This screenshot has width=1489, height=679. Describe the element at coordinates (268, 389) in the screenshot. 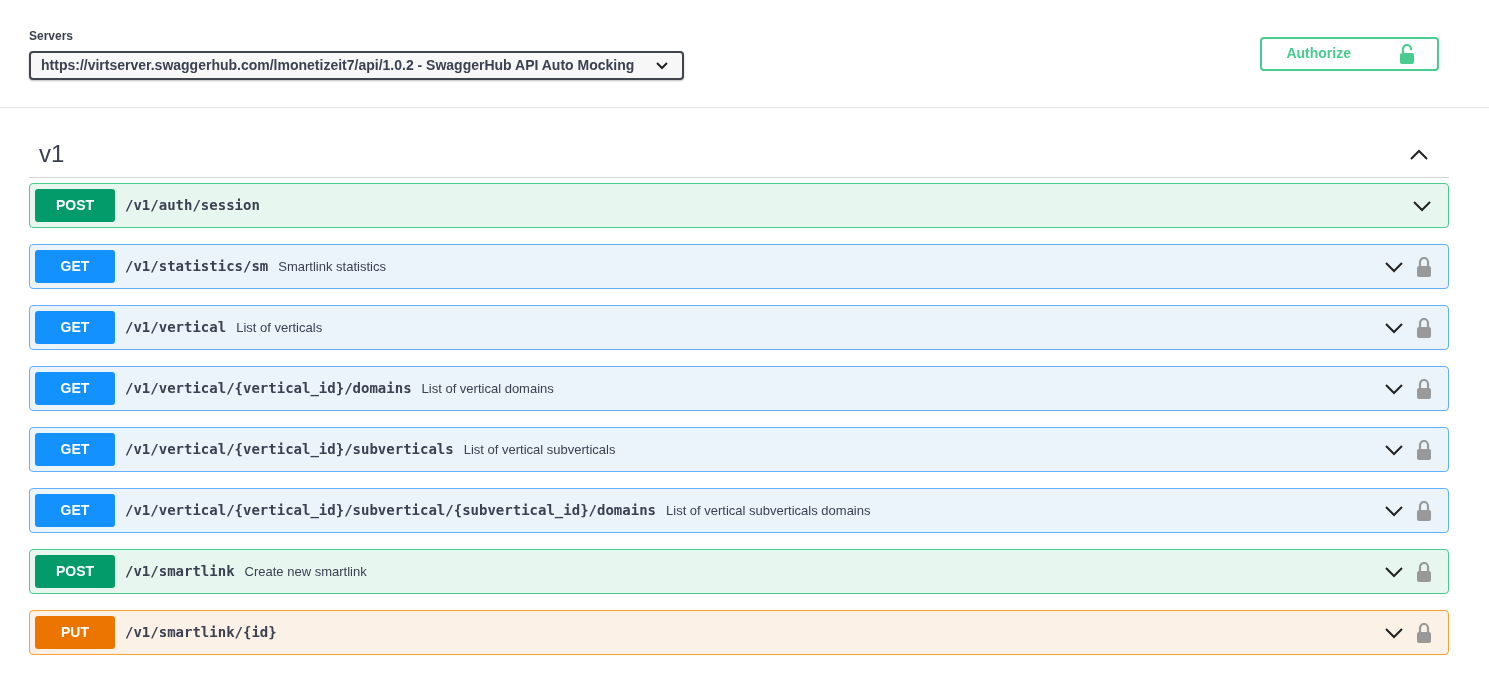

I see `endpoint-path: /v1/vertical/{vertical_id}/domains` at that location.